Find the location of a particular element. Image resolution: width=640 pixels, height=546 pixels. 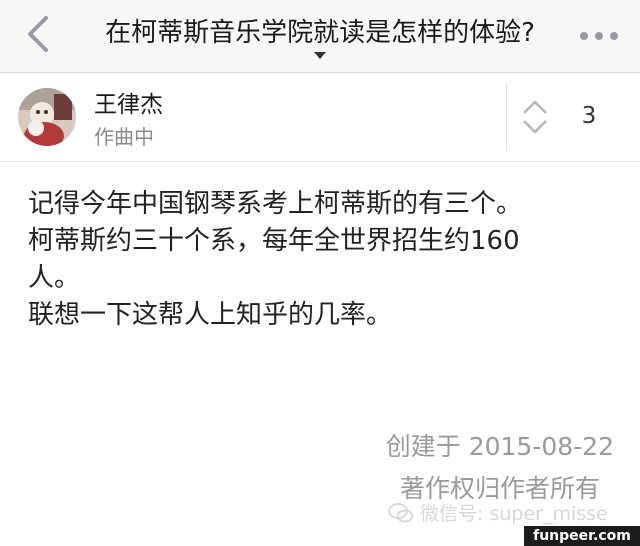

copyright-notice: 著作权归作者所有 is located at coordinates (499, 488).